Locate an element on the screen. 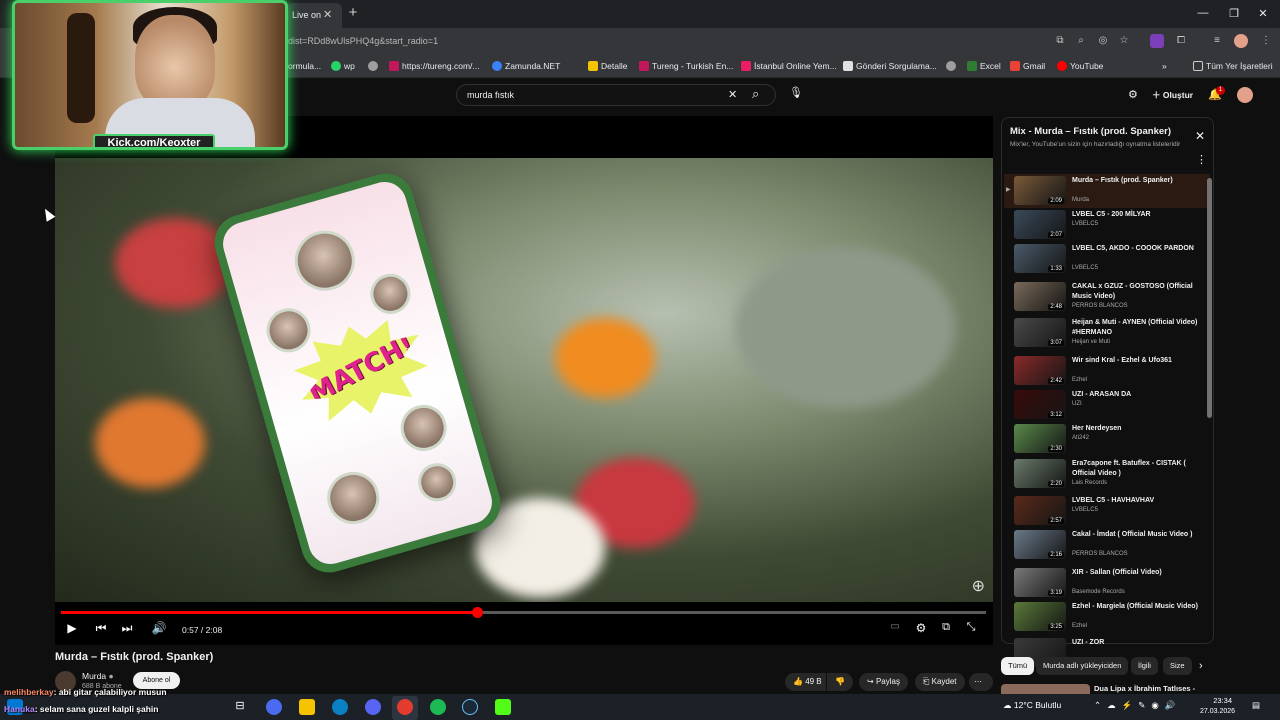 This screenshot has height=720, width=1280. playlist-item: 3:12 UZI - ARASAN DA UZI is located at coordinates (1107, 405).